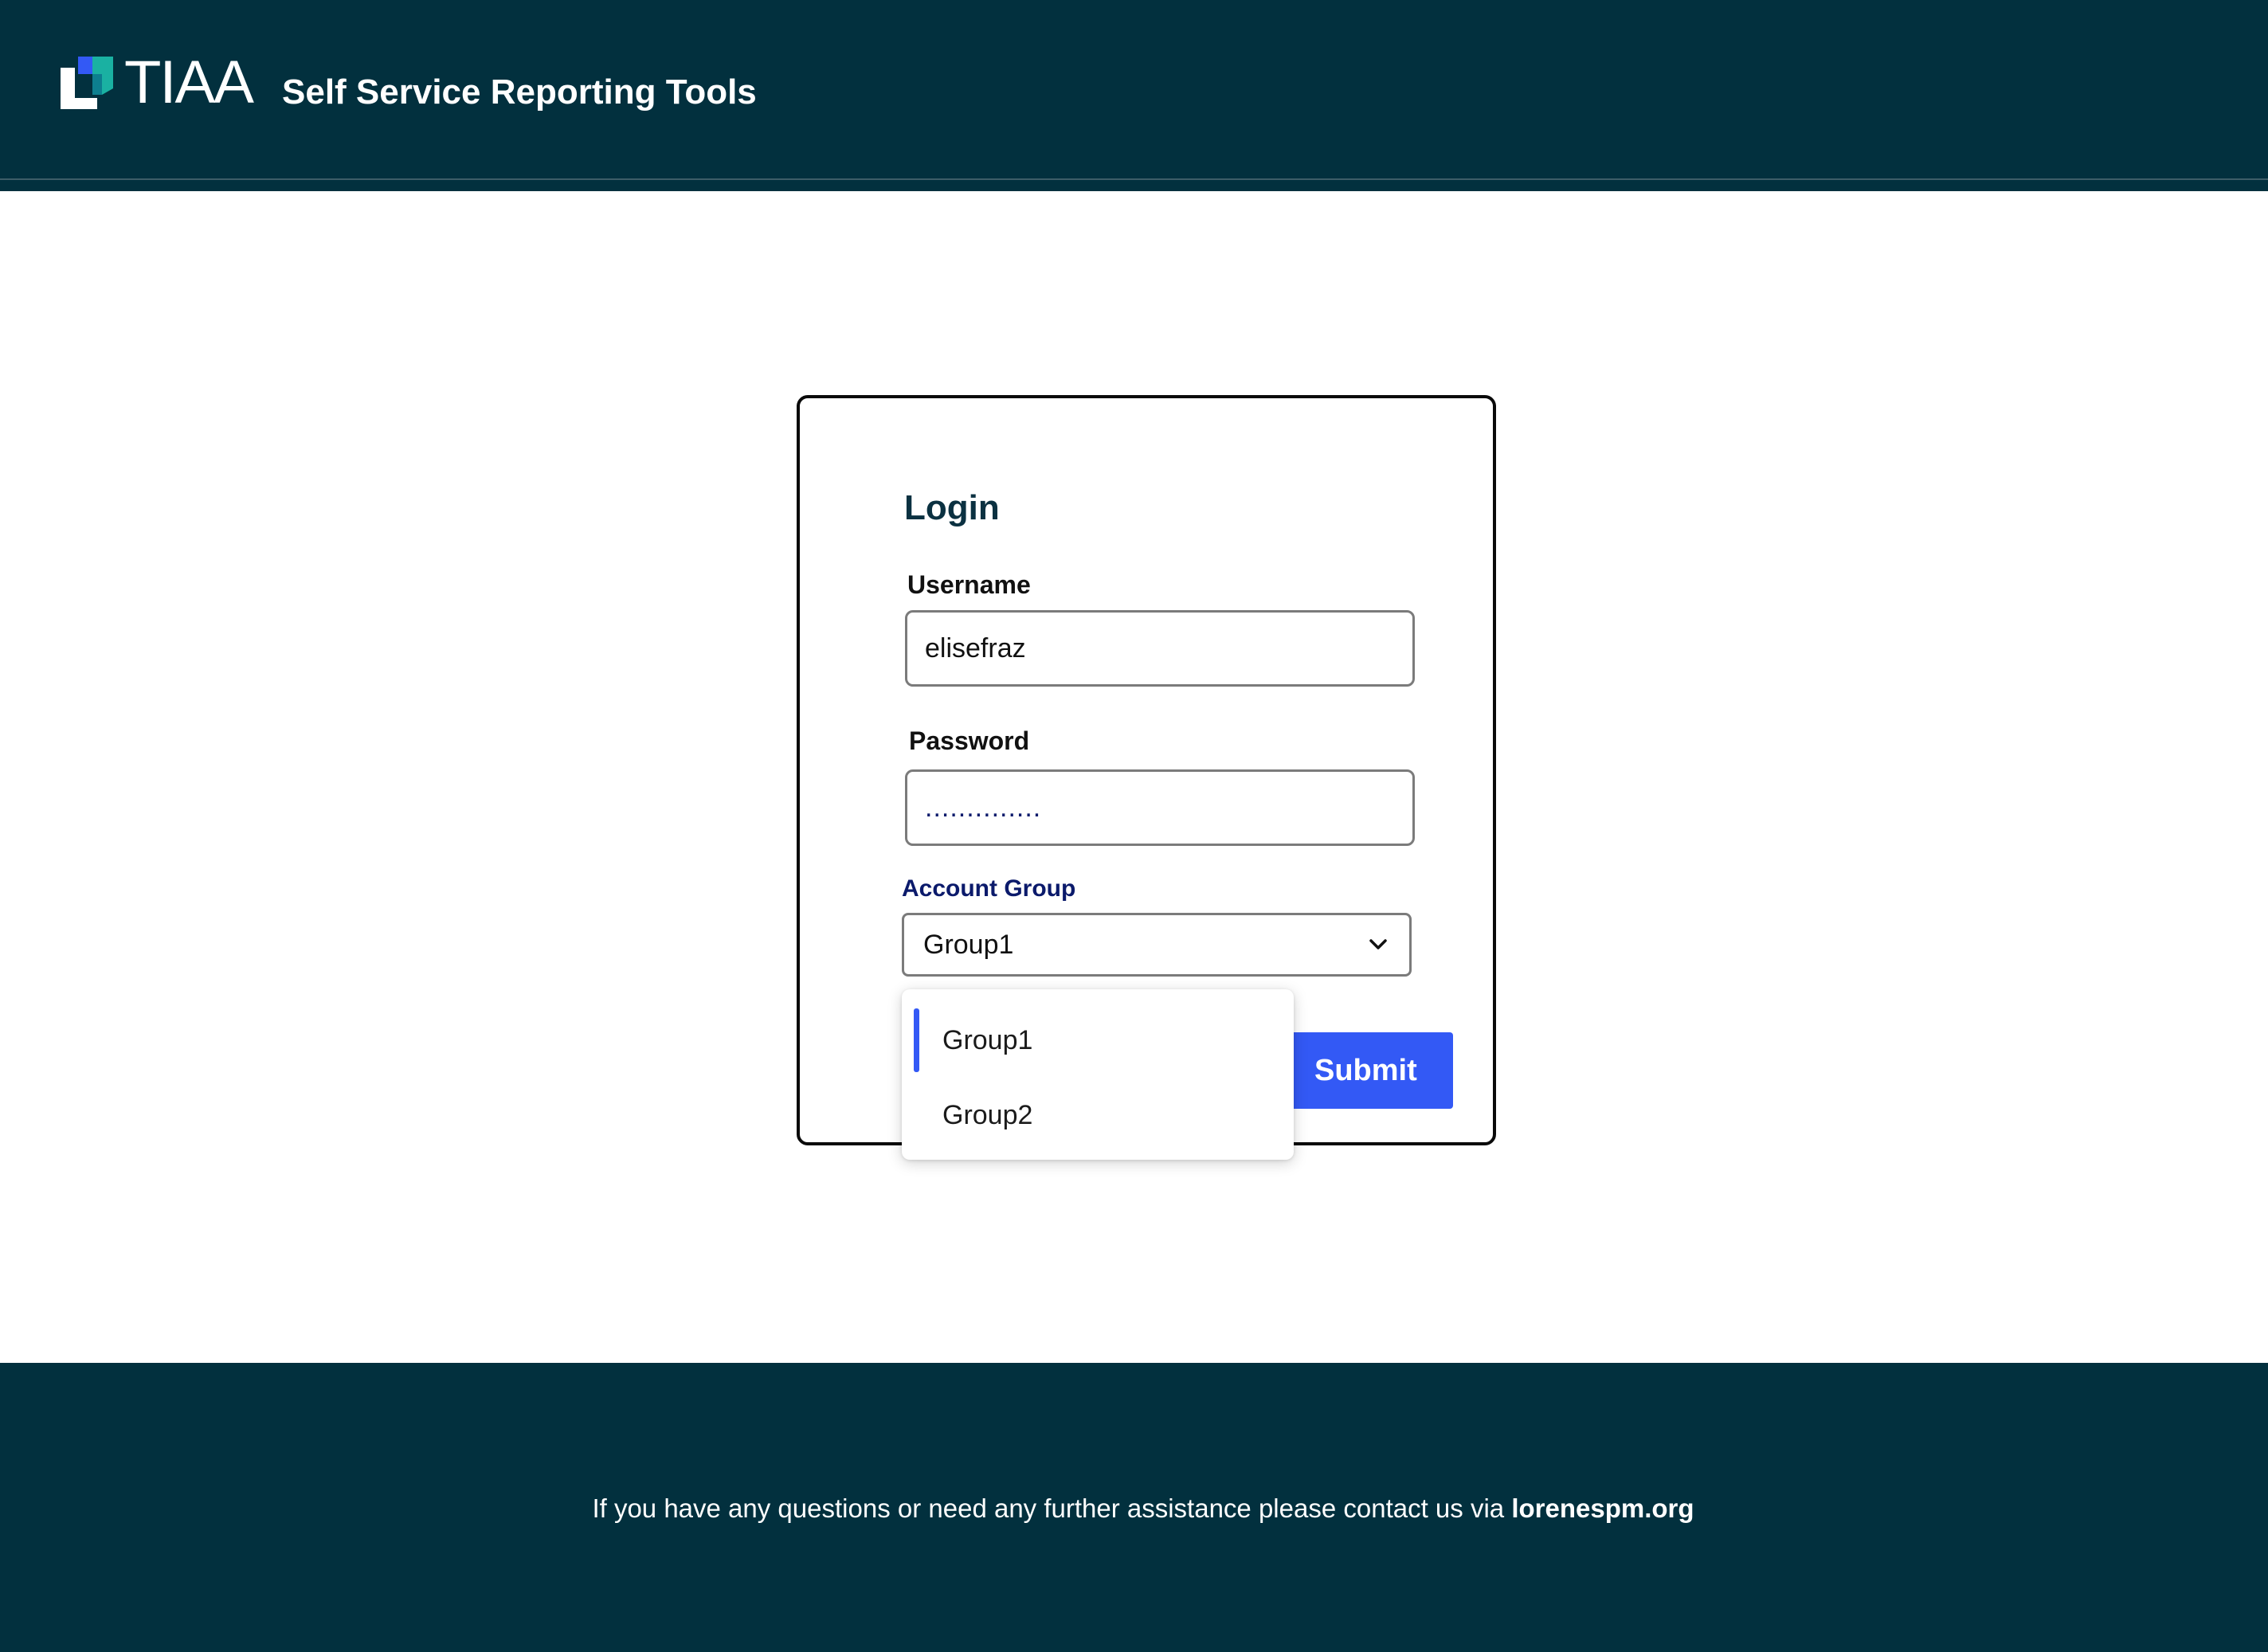 Image resolution: width=2268 pixels, height=1652 pixels. I want to click on tiaa-logo: TIAA, so click(158, 83).